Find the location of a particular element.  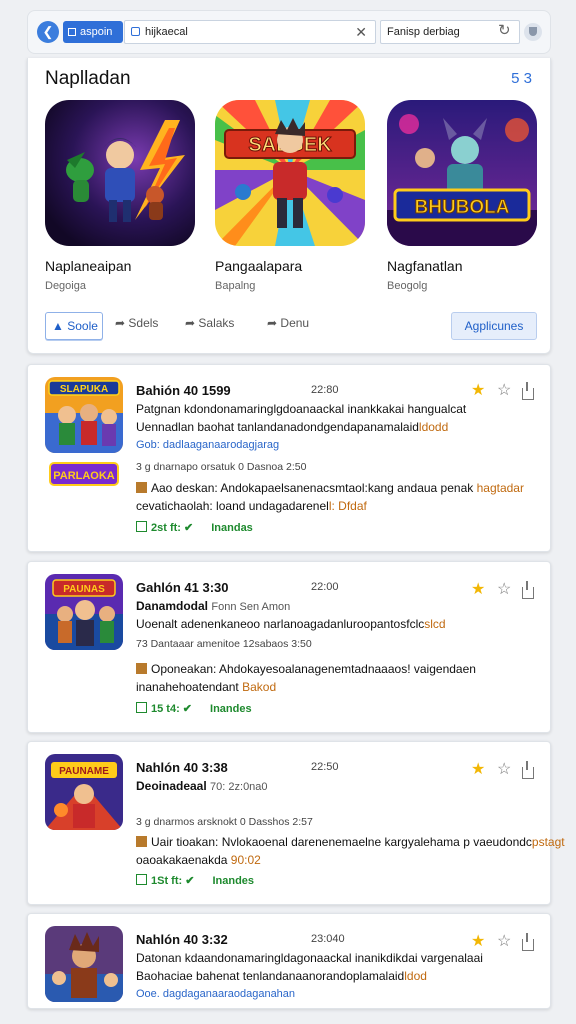

app-artwork-image: SALGEK is located at coordinates (290, 173).